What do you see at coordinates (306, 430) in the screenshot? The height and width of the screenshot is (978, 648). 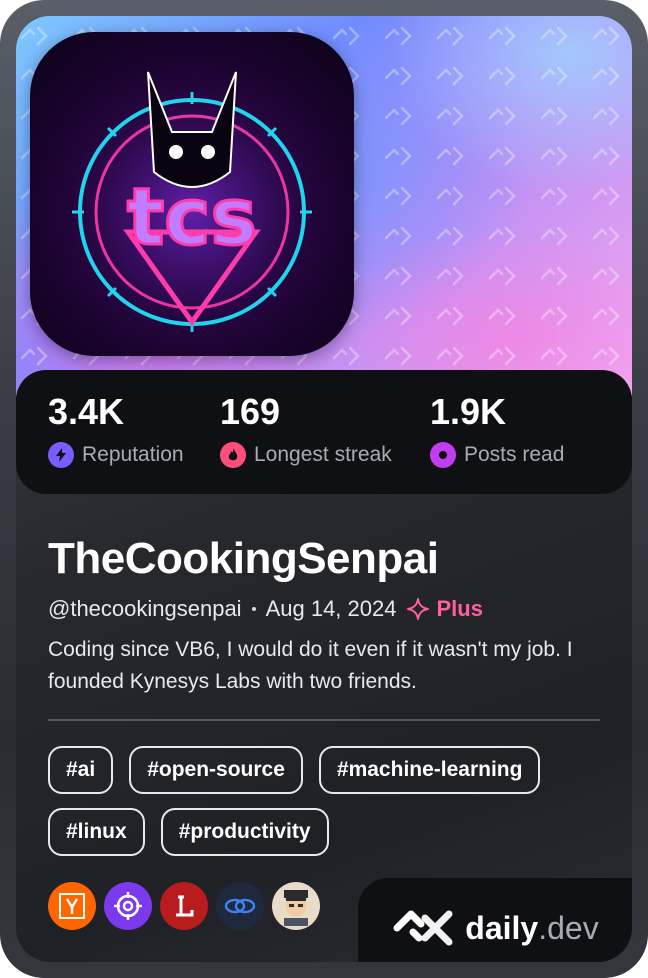 I see `stat-longest-streak: 169 Longest streak` at bounding box center [306, 430].